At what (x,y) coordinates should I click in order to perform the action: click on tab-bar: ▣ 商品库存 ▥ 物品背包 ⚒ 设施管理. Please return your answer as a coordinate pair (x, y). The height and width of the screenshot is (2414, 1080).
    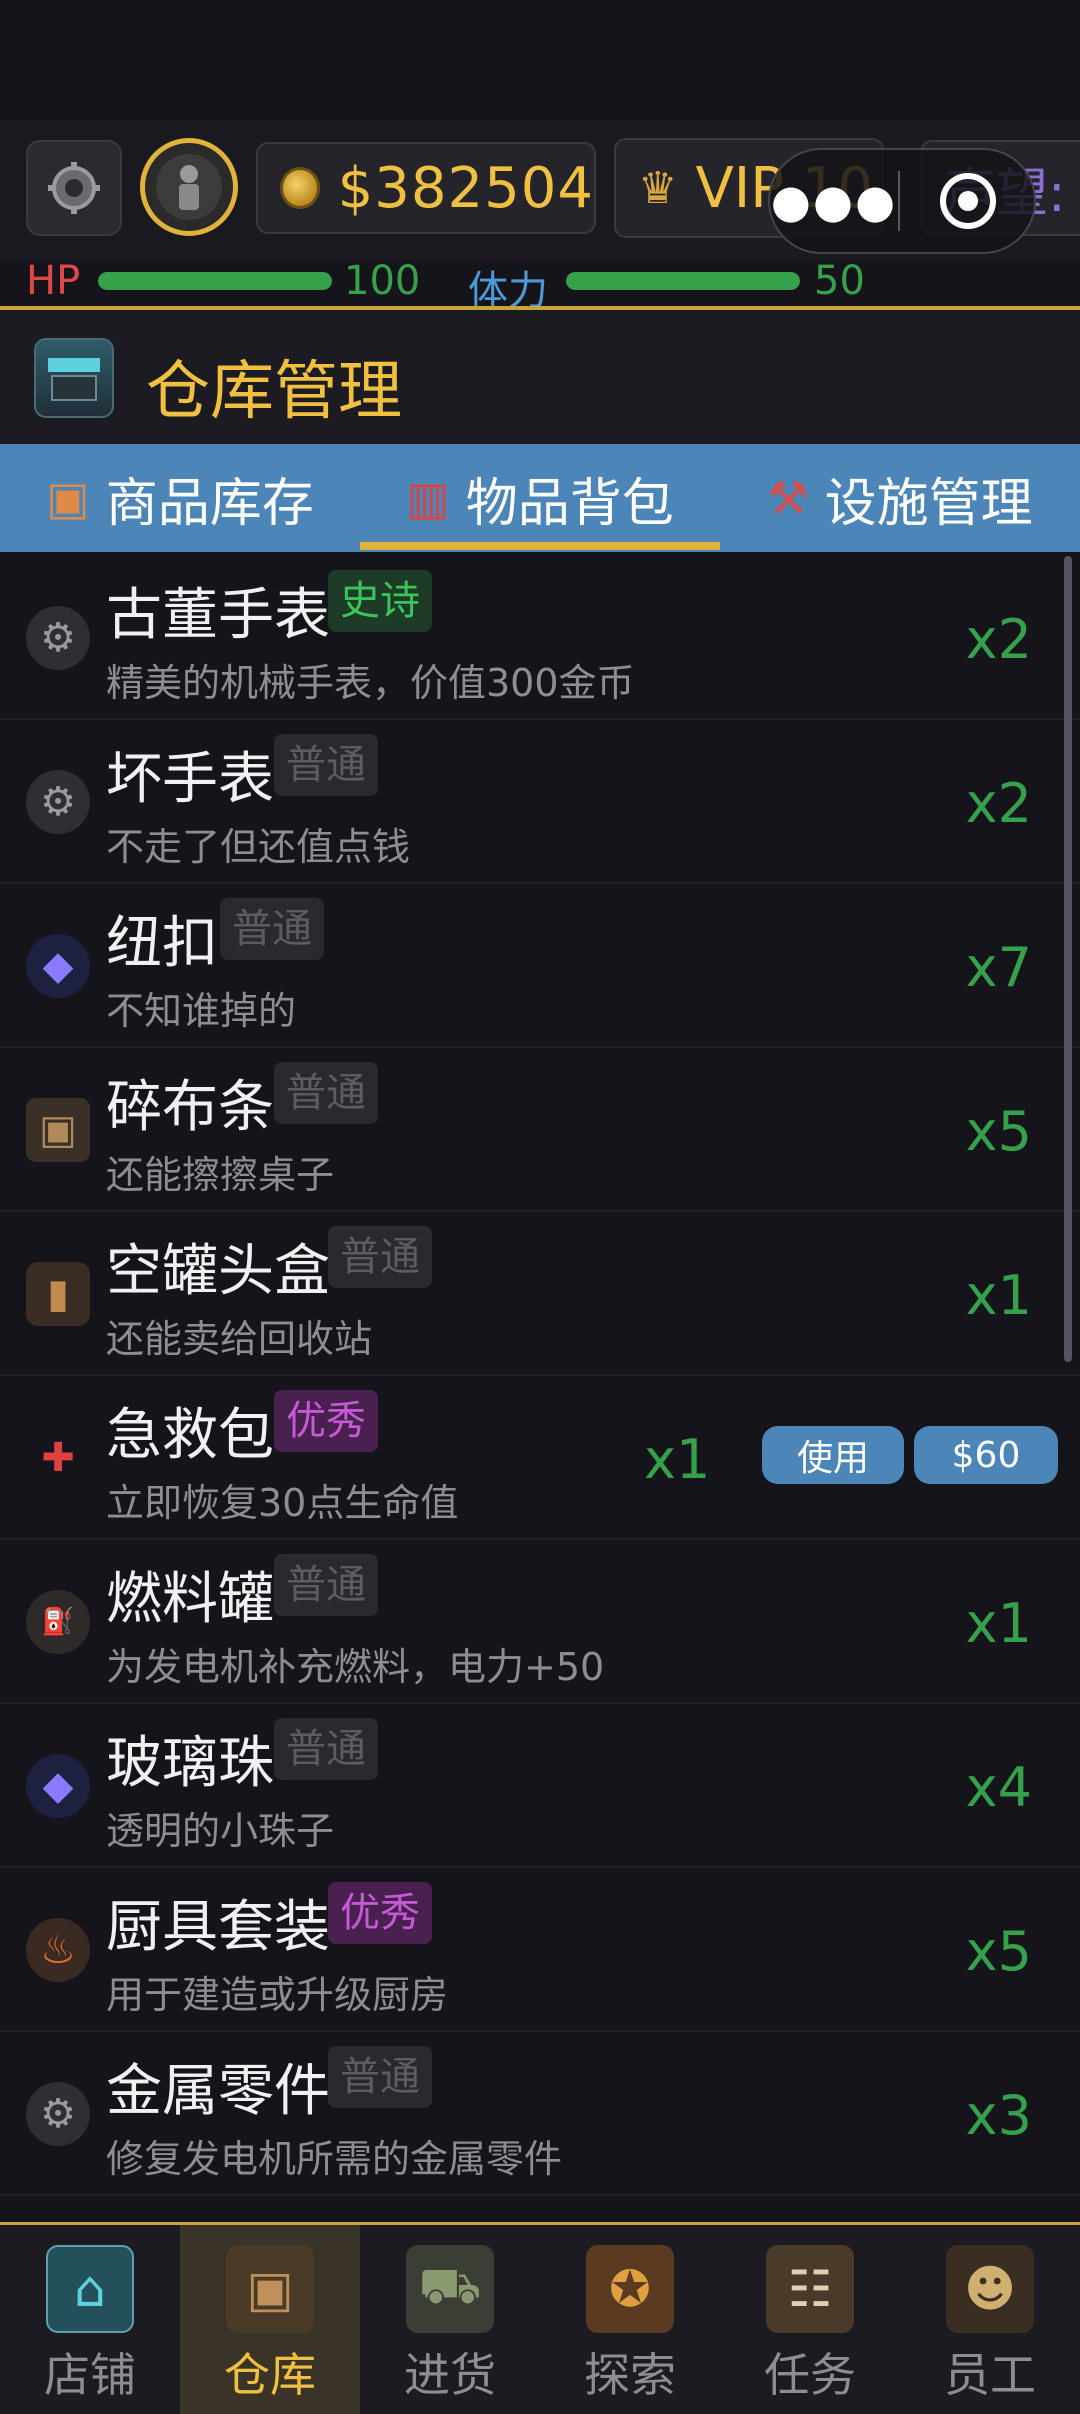
    Looking at the image, I should click on (540, 498).